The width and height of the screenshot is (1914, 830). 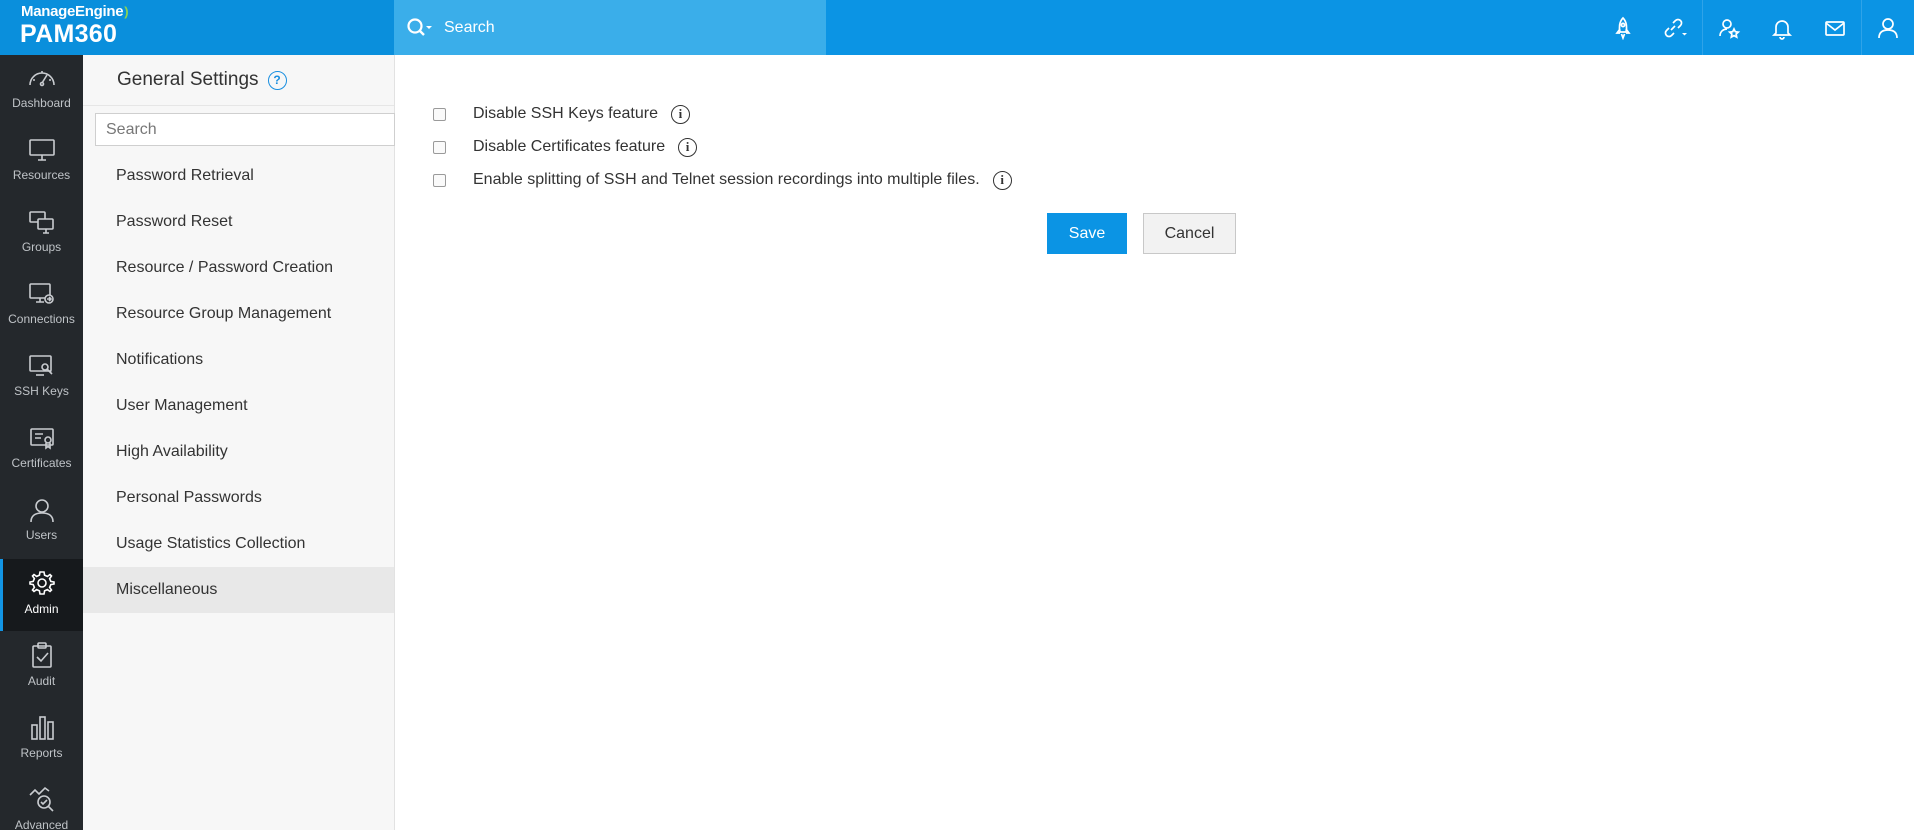 What do you see at coordinates (238, 360) in the screenshot?
I see `settings-item-notifications: Notifications` at bounding box center [238, 360].